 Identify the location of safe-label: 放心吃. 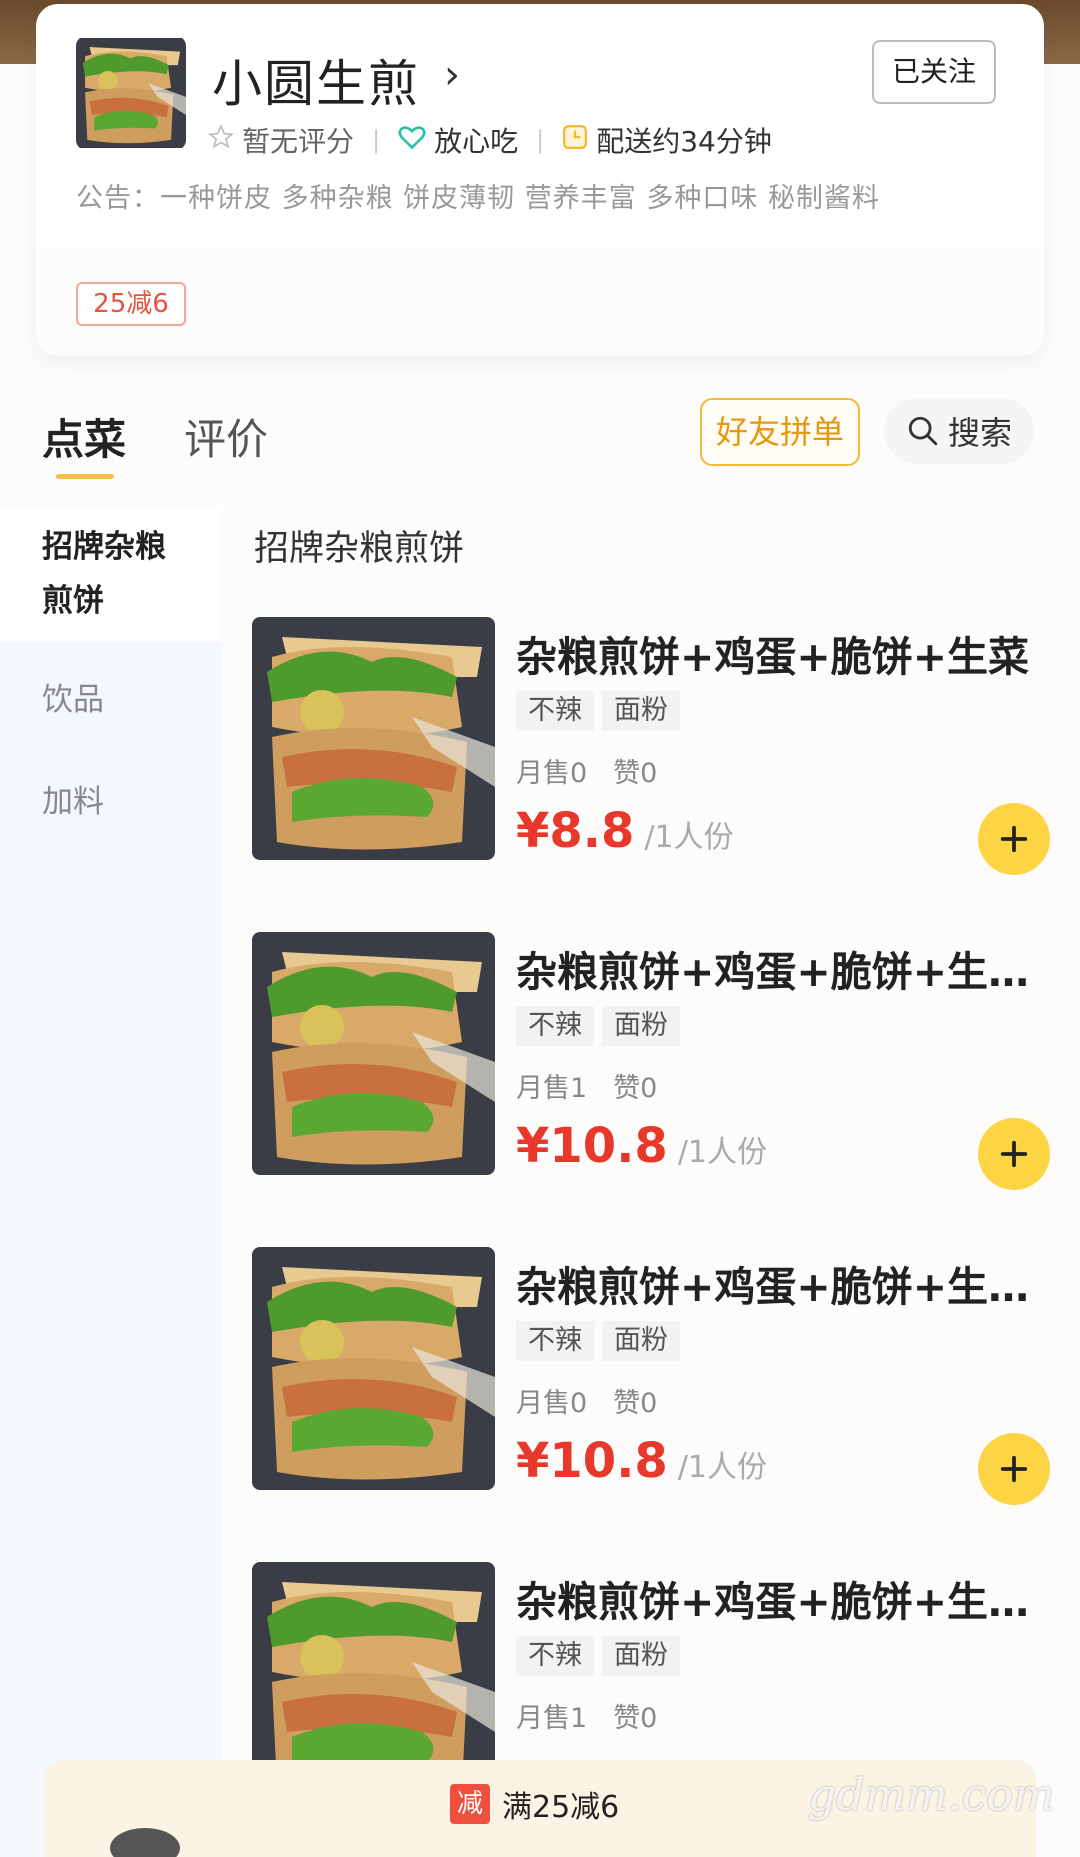
(476, 141).